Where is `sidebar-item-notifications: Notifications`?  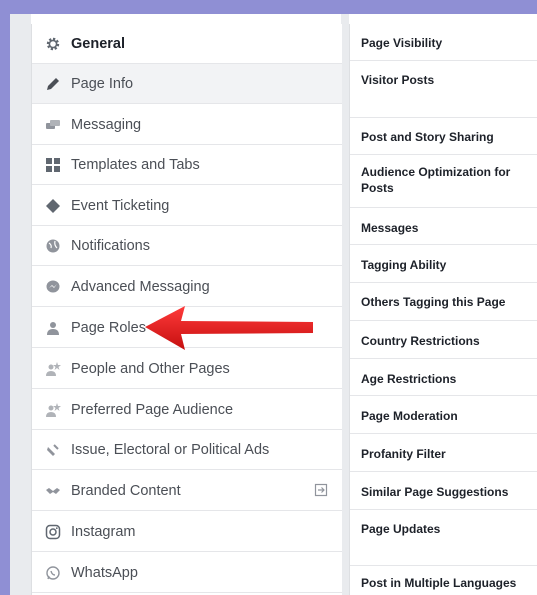
sidebar-item-notifications: Notifications is located at coordinates (187, 246).